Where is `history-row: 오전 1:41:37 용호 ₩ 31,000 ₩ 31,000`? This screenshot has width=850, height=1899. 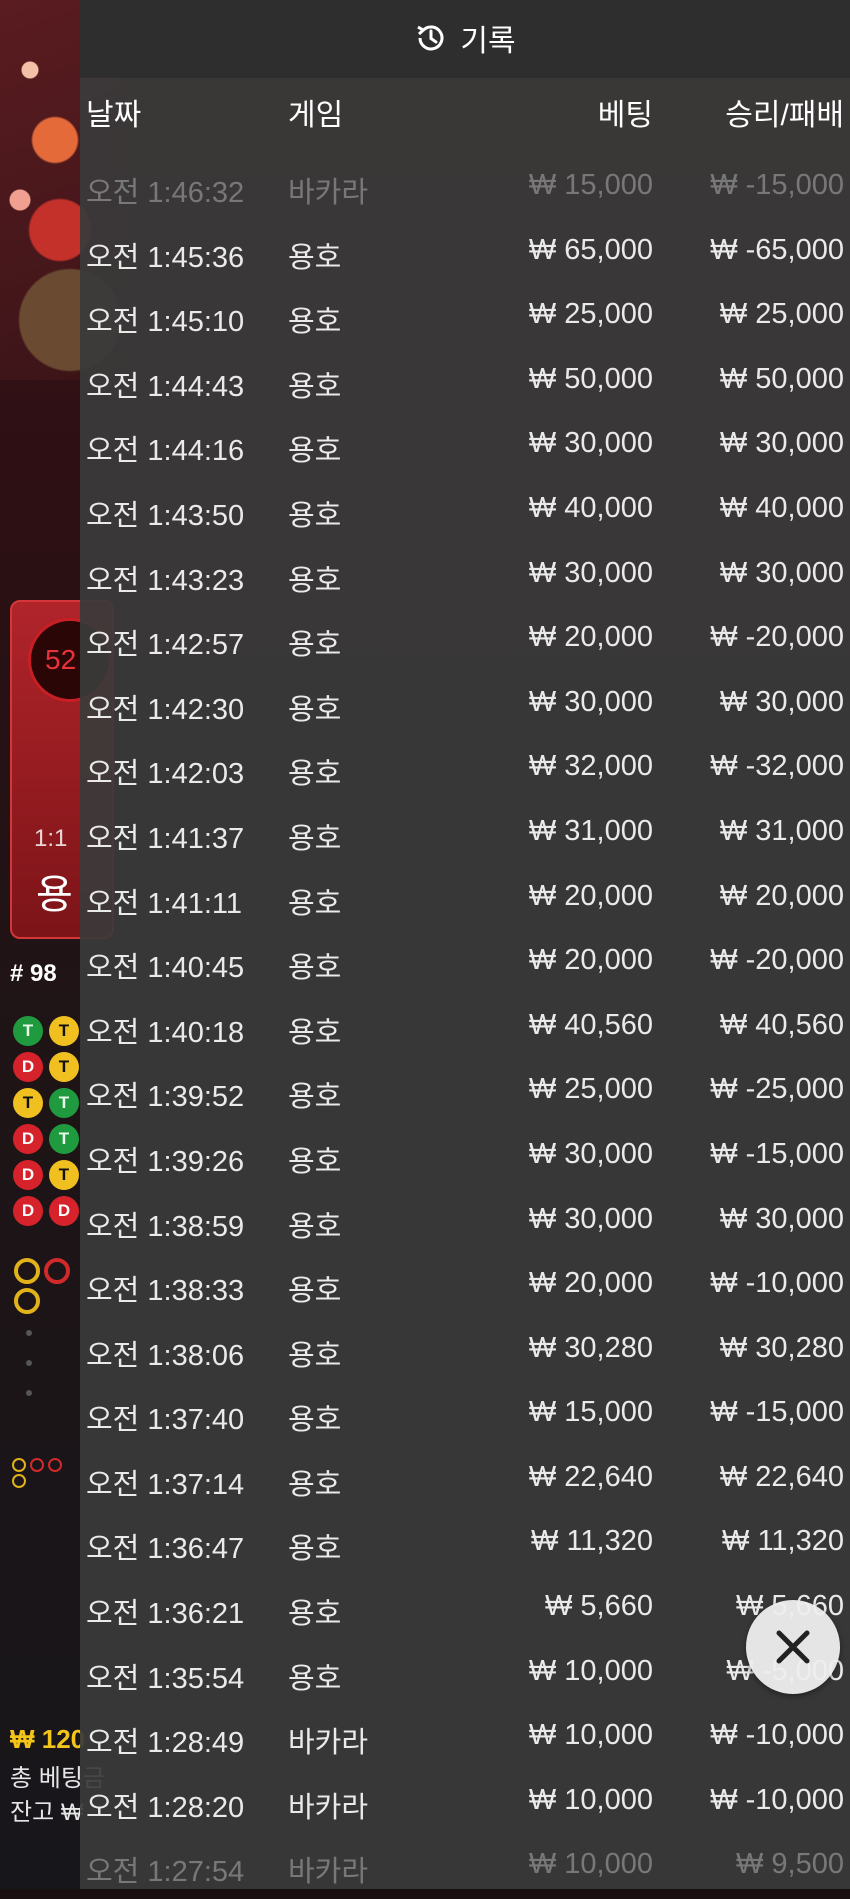 history-row: 오전 1:41:37 용호 ₩ 31,000 ₩ 31,000 is located at coordinates (465, 833).